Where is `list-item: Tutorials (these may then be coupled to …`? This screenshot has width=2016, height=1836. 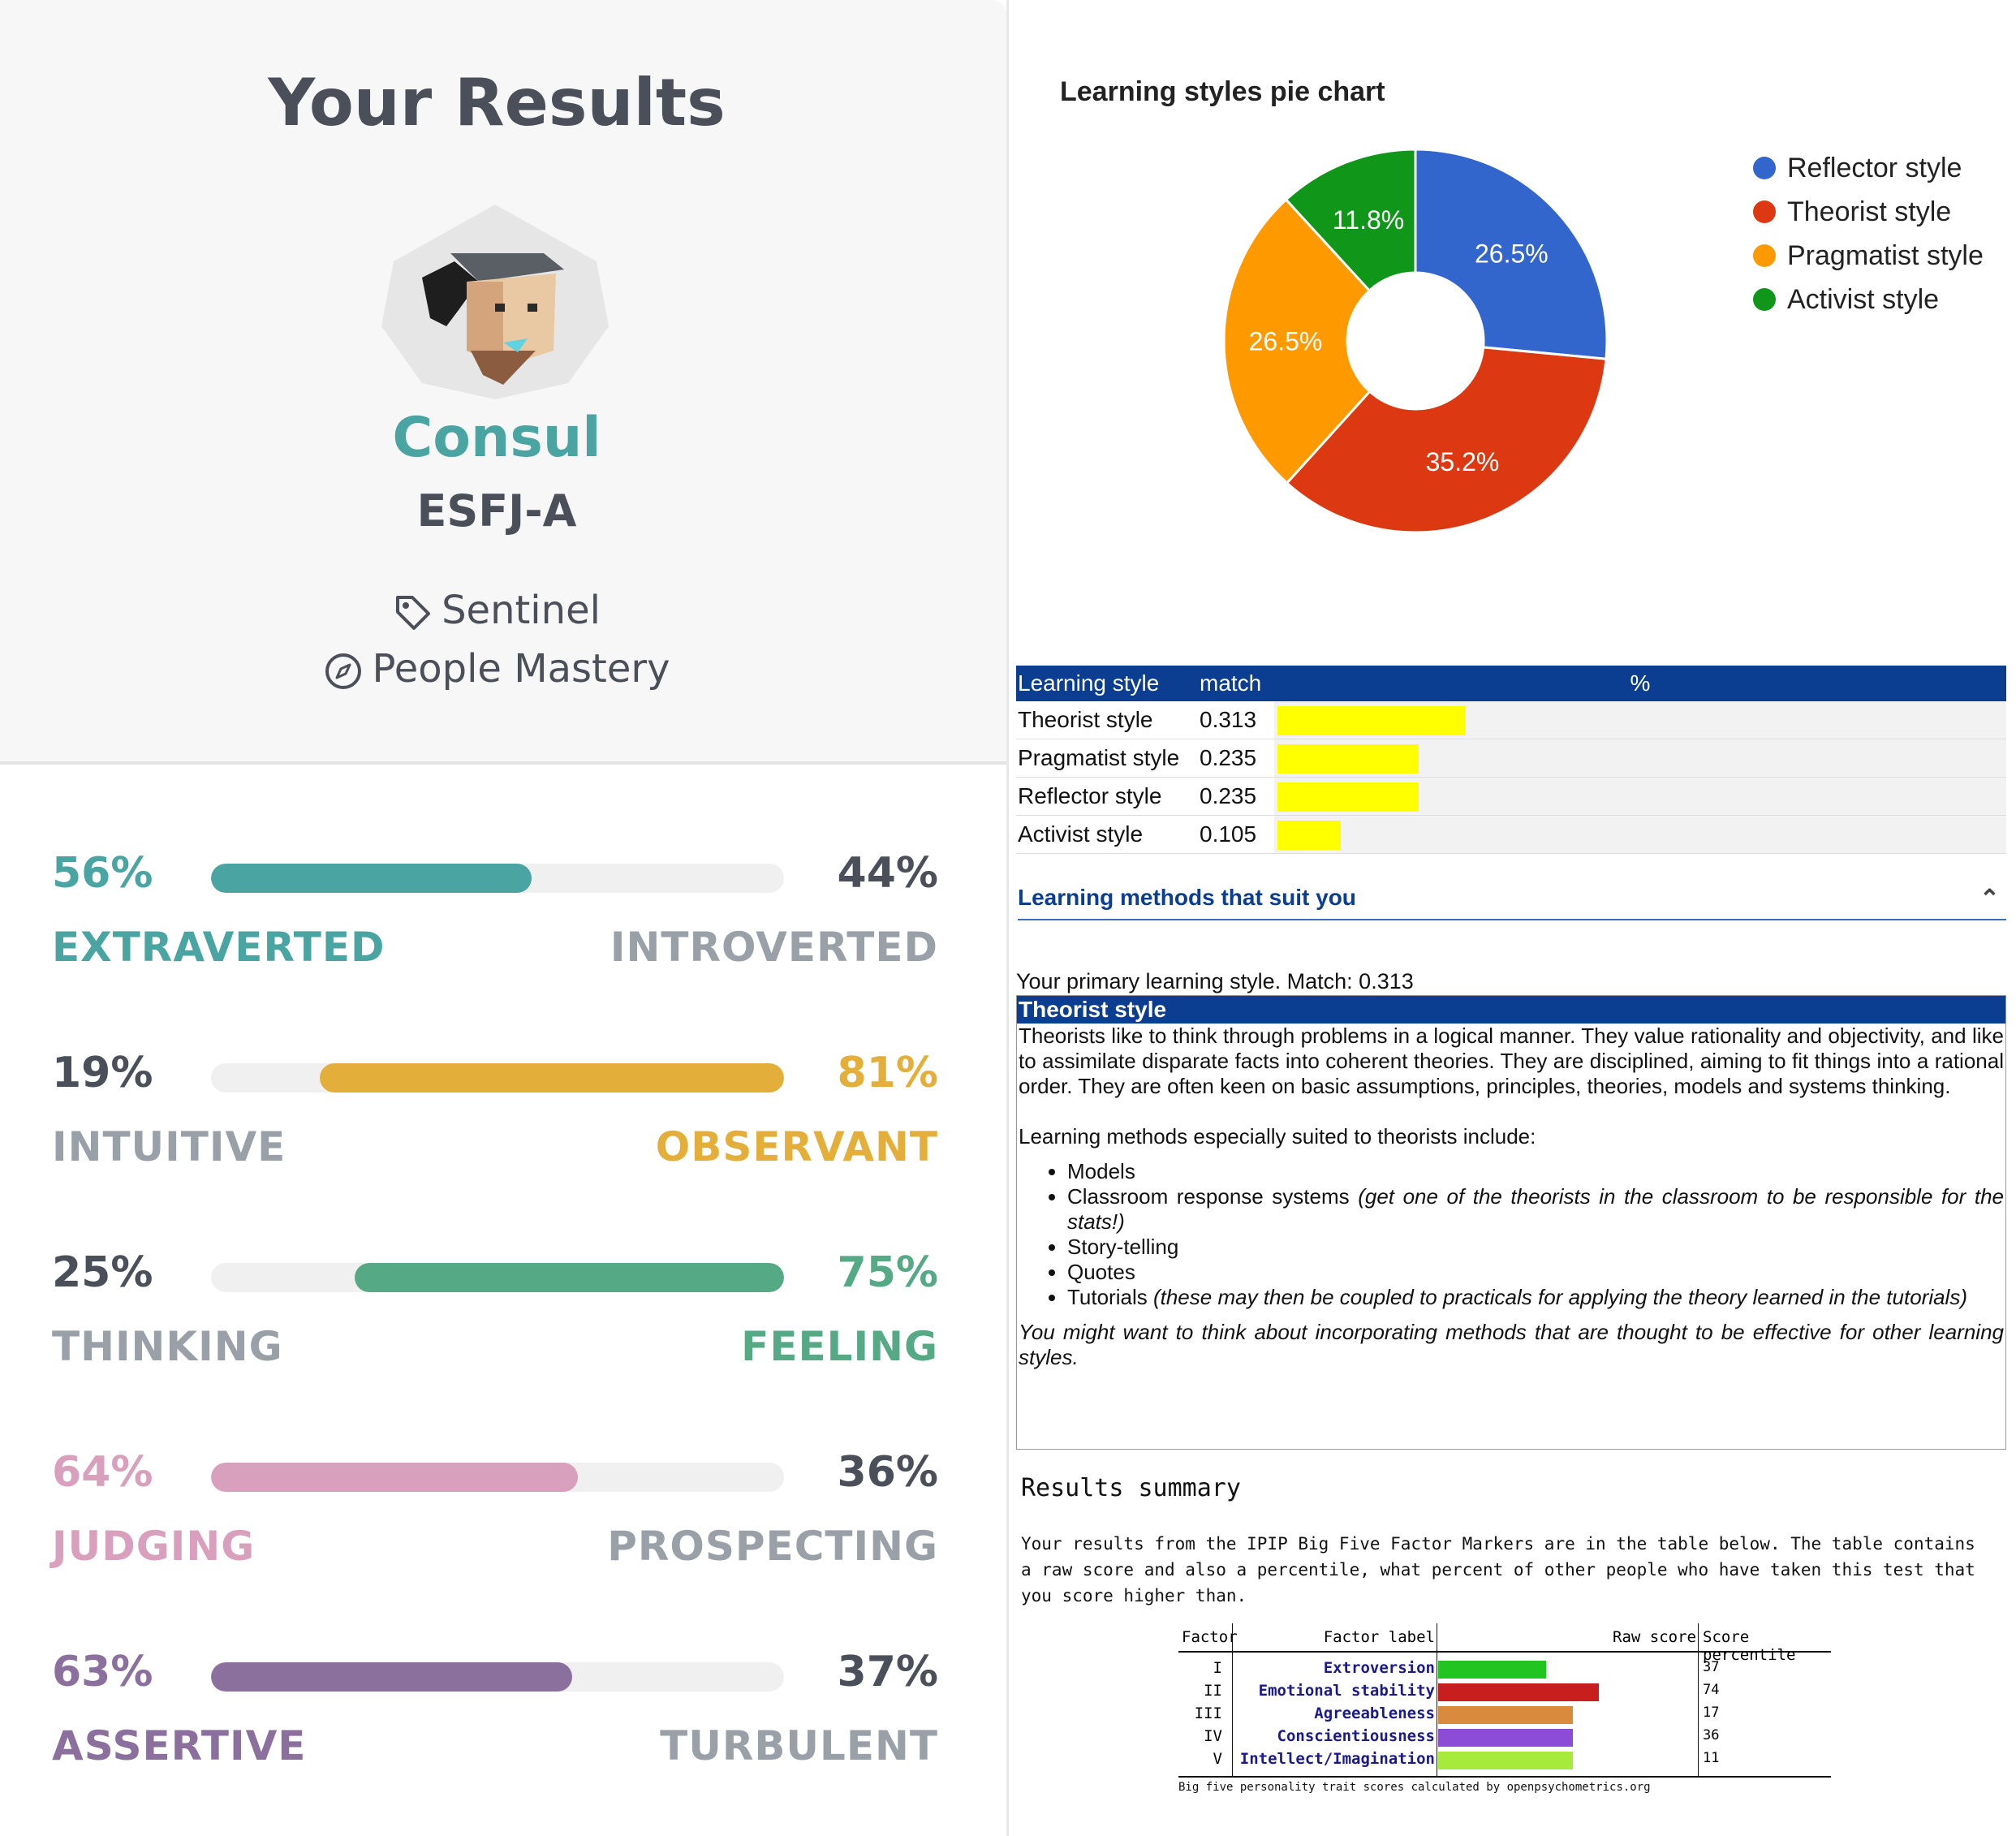
list-item: Tutorials (these may then be coupled to … is located at coordinates (1536, 1298).